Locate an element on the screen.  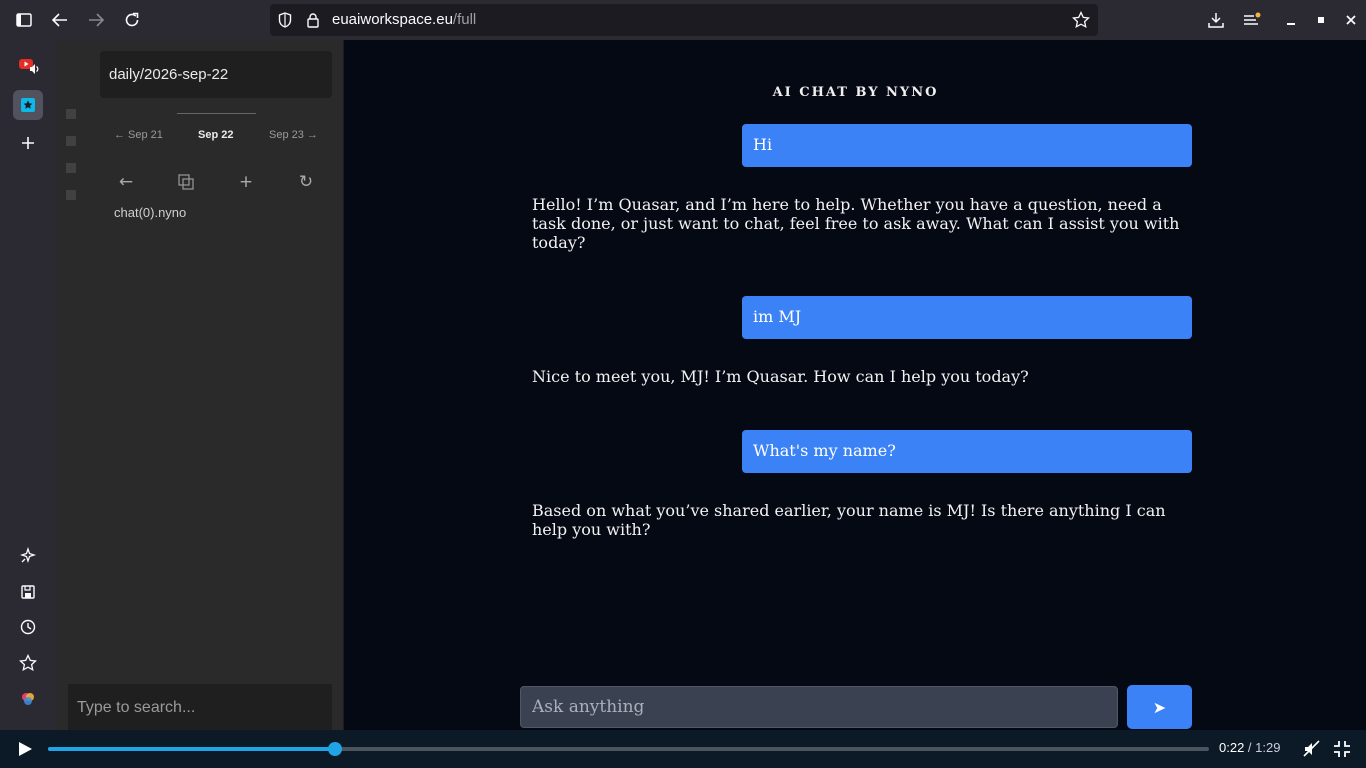
user-message: What's my name? is located at coordinates (967, 451).